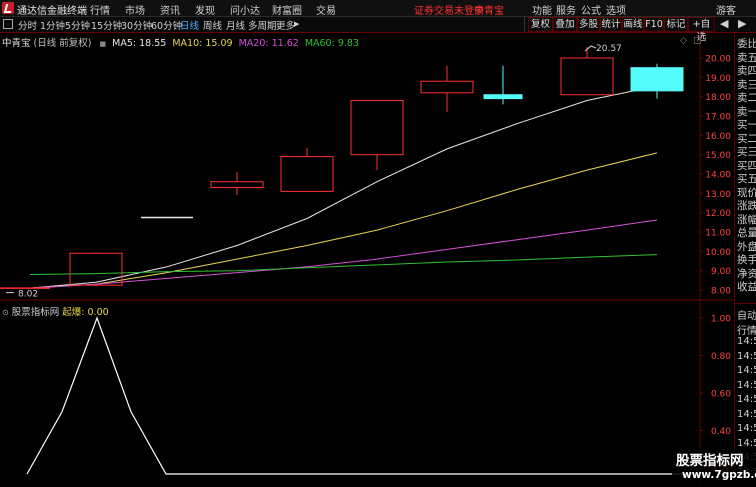 Image resolution: width=756 pixels, height=487 pixels. I want to click on ind-y-tick-label: 0.40, so click(721, 432).